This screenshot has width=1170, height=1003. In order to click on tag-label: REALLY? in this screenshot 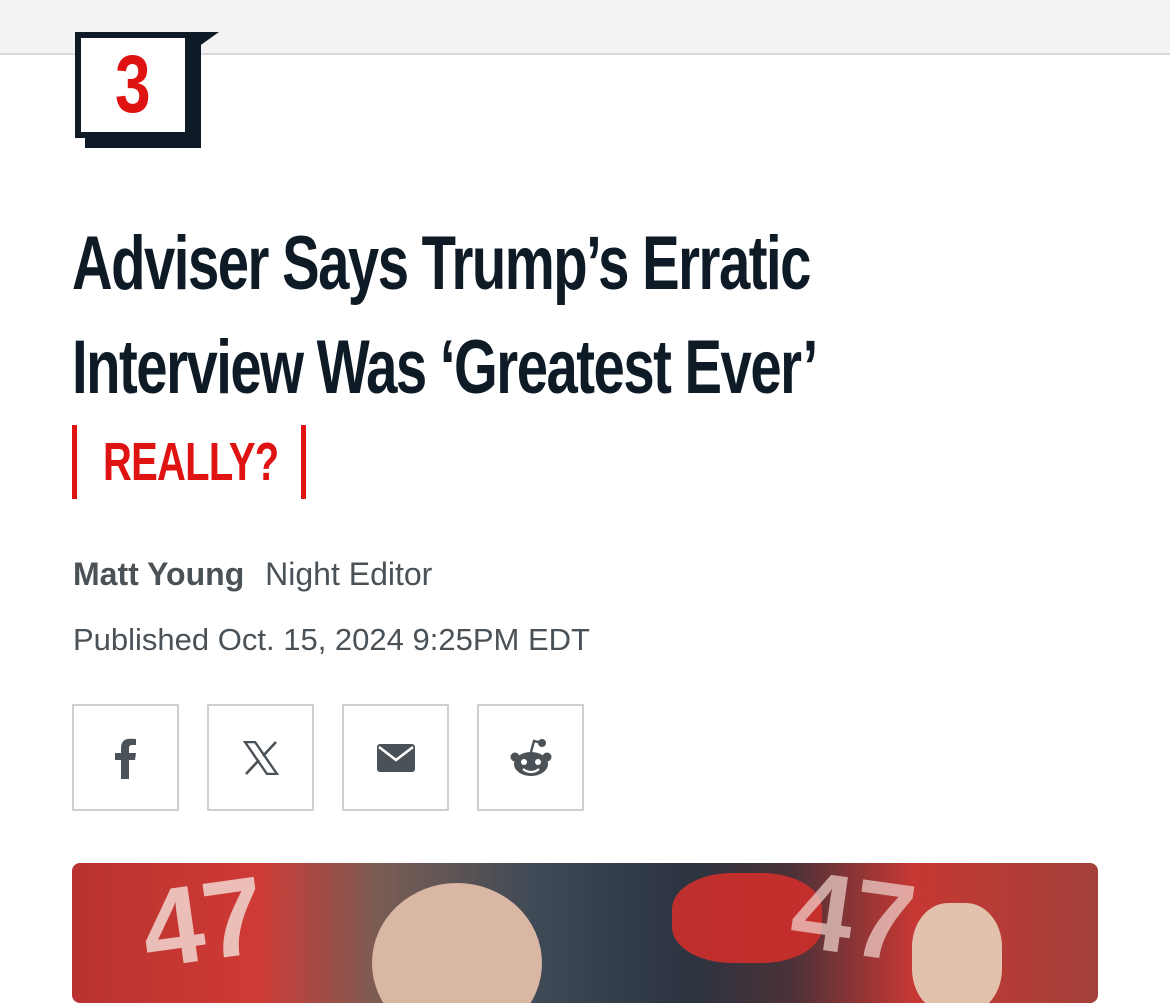, I will do `click(191, 462)`.